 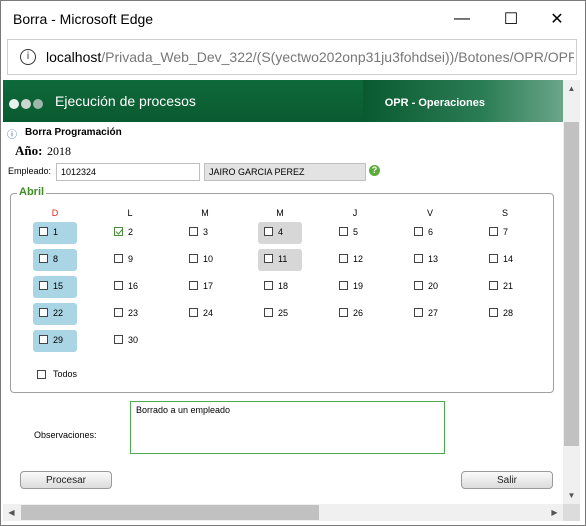 I want to click on day-cell: 17, so click(x=205, y=287).